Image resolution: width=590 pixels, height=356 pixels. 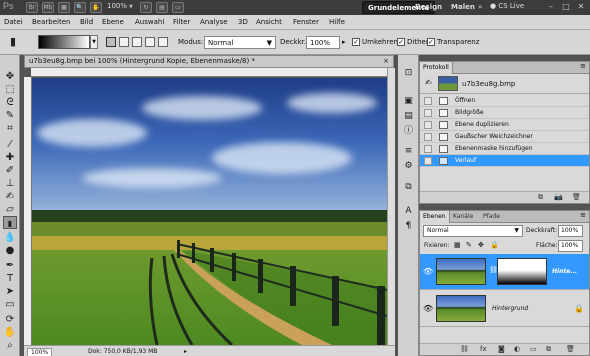 I want to click on swatches-panel-icon: ▤, so click(x=408, y=116).